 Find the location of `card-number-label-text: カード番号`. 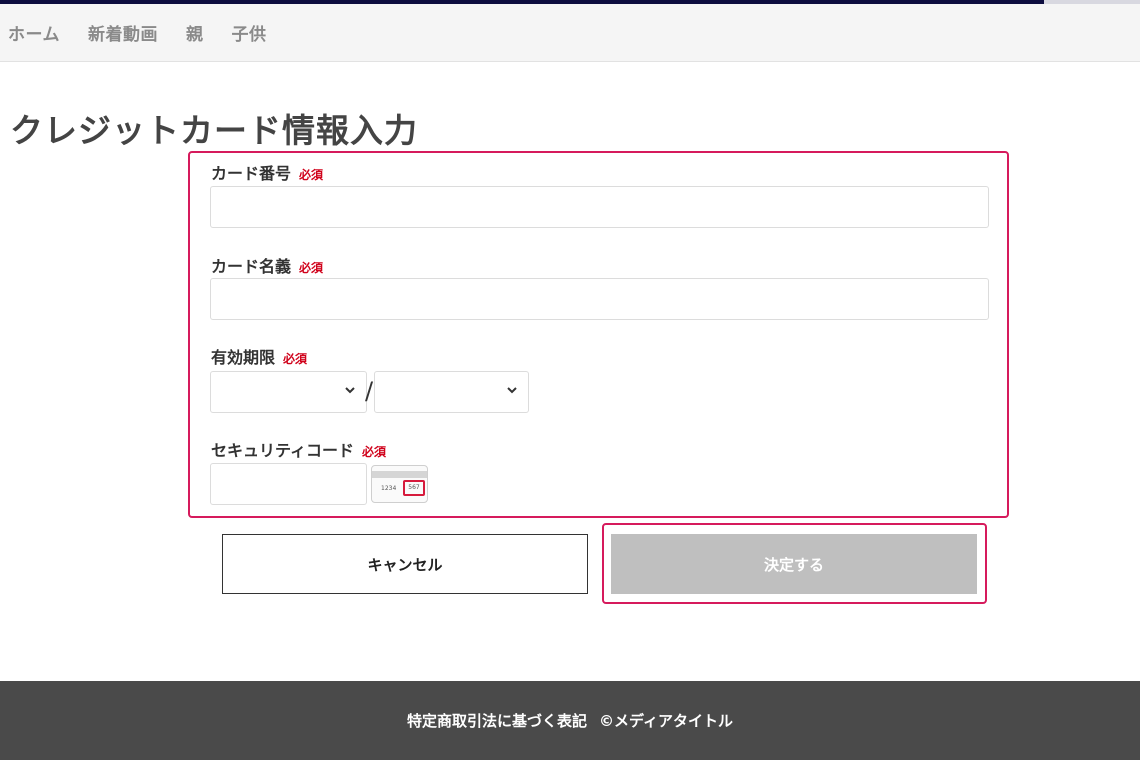

card-number-label-text: カード番号 is located at coordinates (251, 173).